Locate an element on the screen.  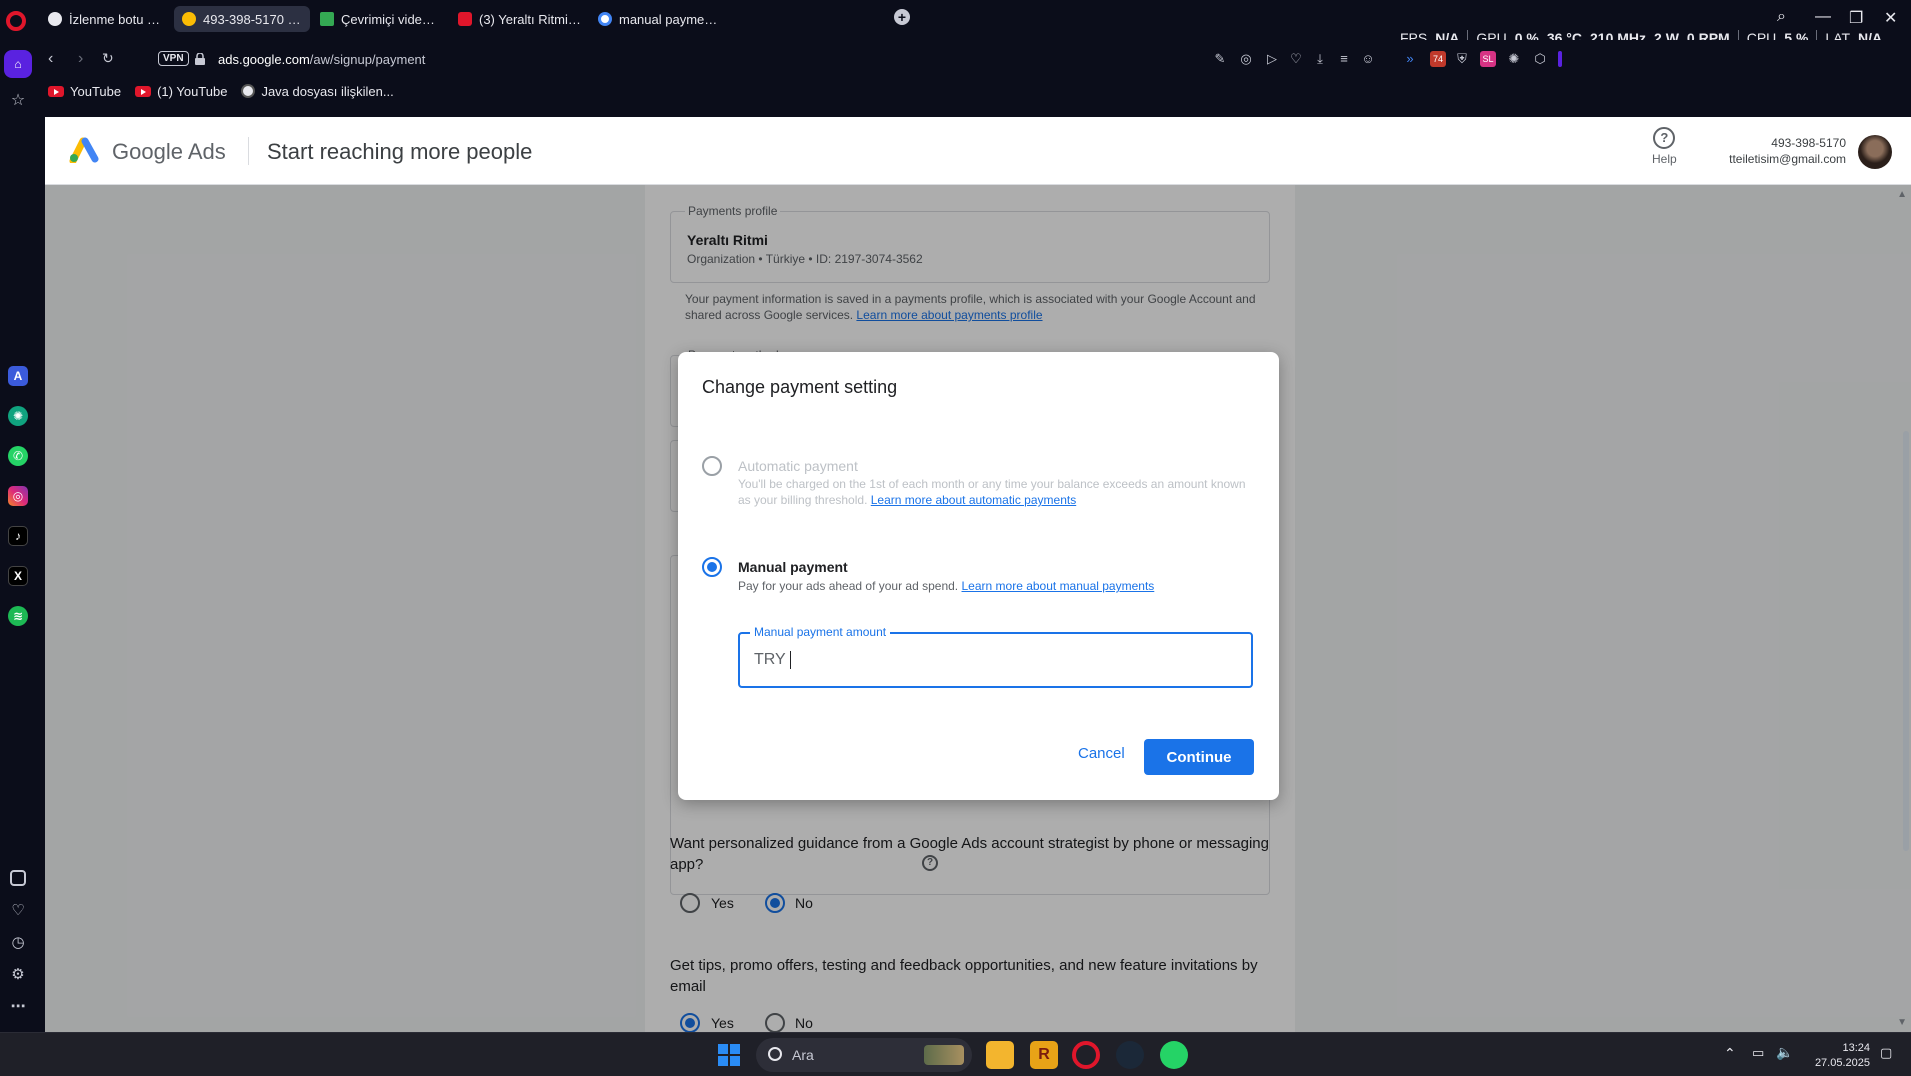
chatgpt-icon: ✺ is located at coordinates (18, 416).